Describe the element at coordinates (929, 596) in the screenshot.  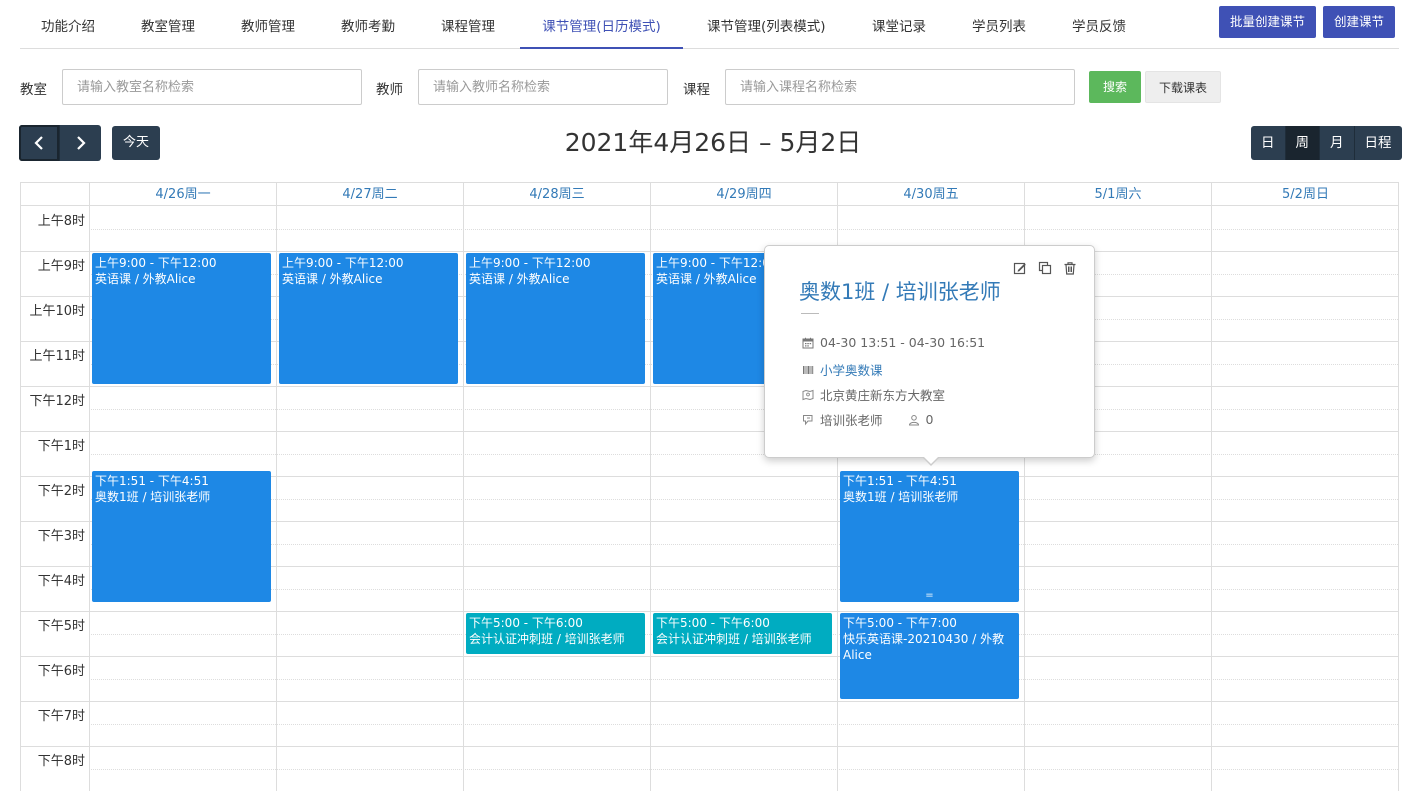
I see `event-resize-handle: =` at that location.